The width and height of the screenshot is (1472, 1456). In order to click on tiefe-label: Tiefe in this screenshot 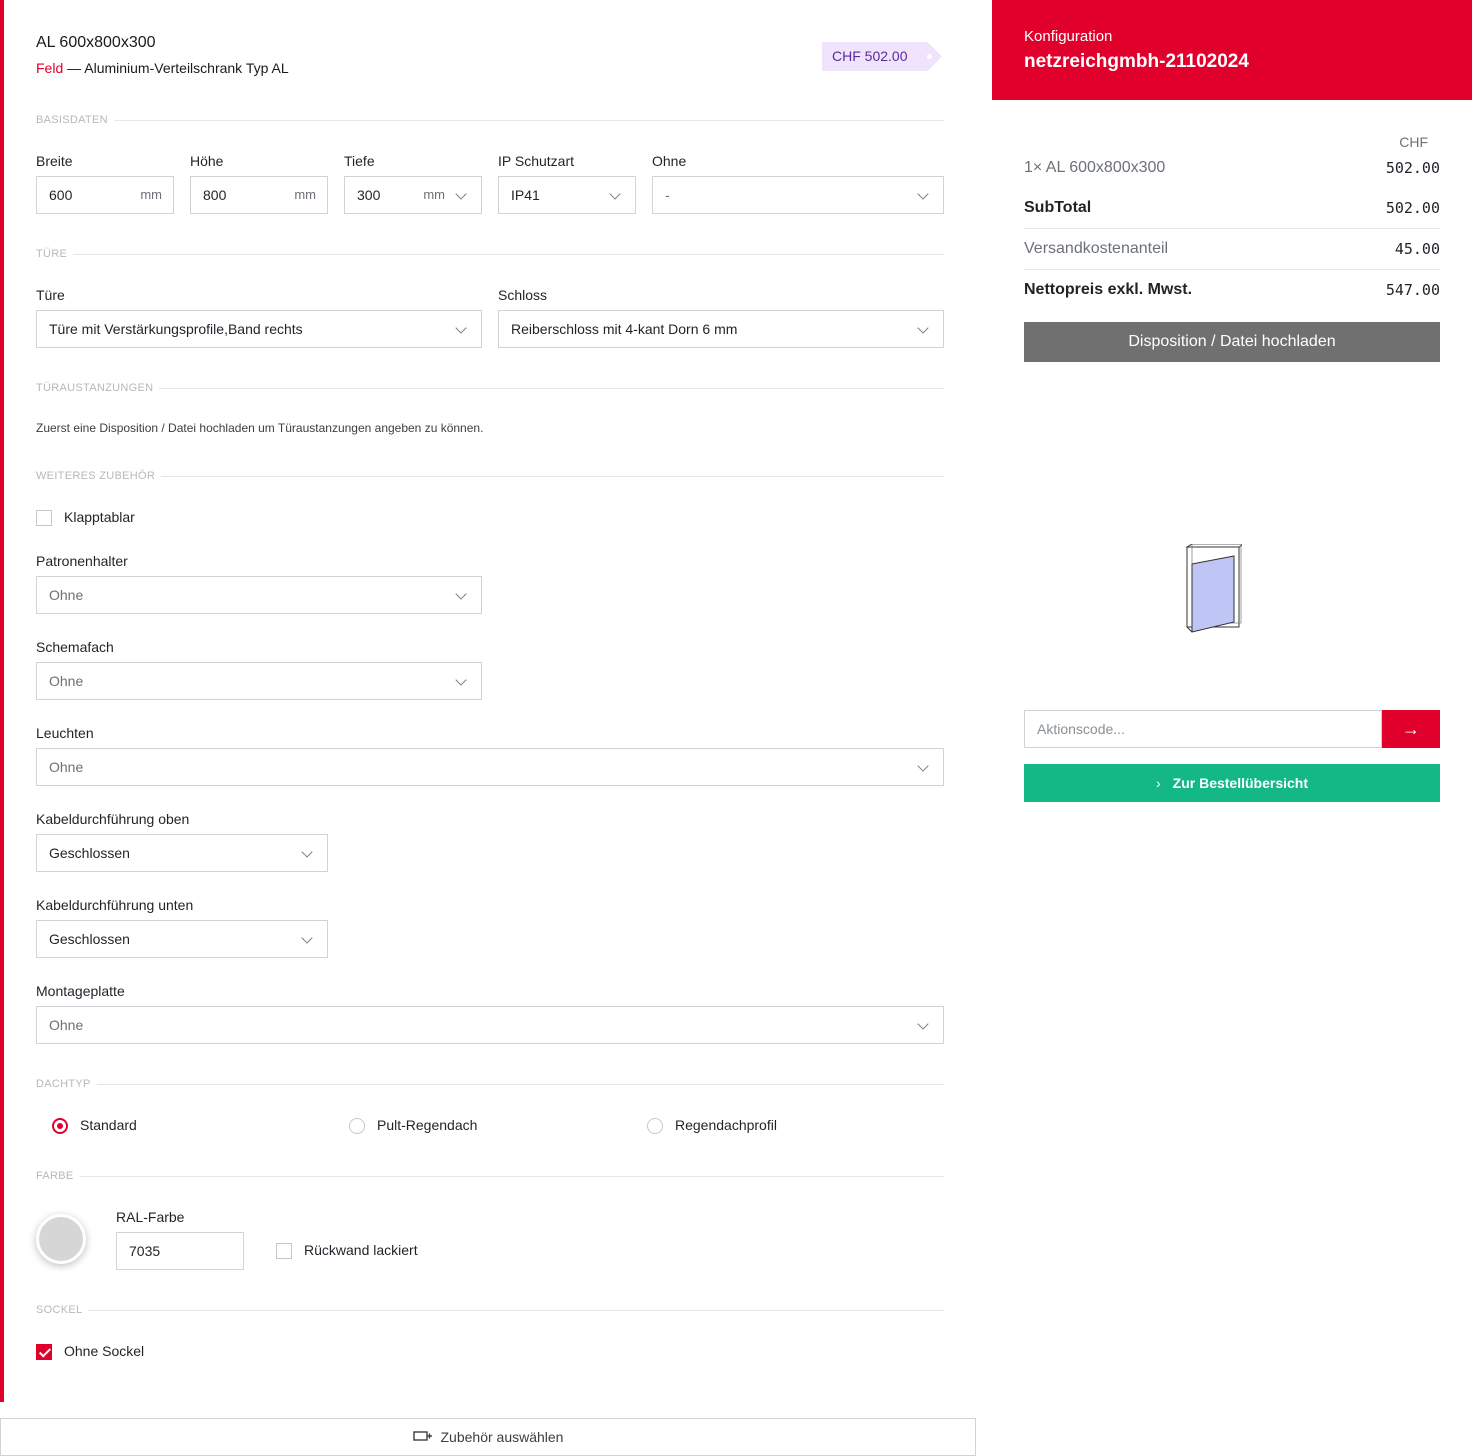, I will do `click(359, 161)`.